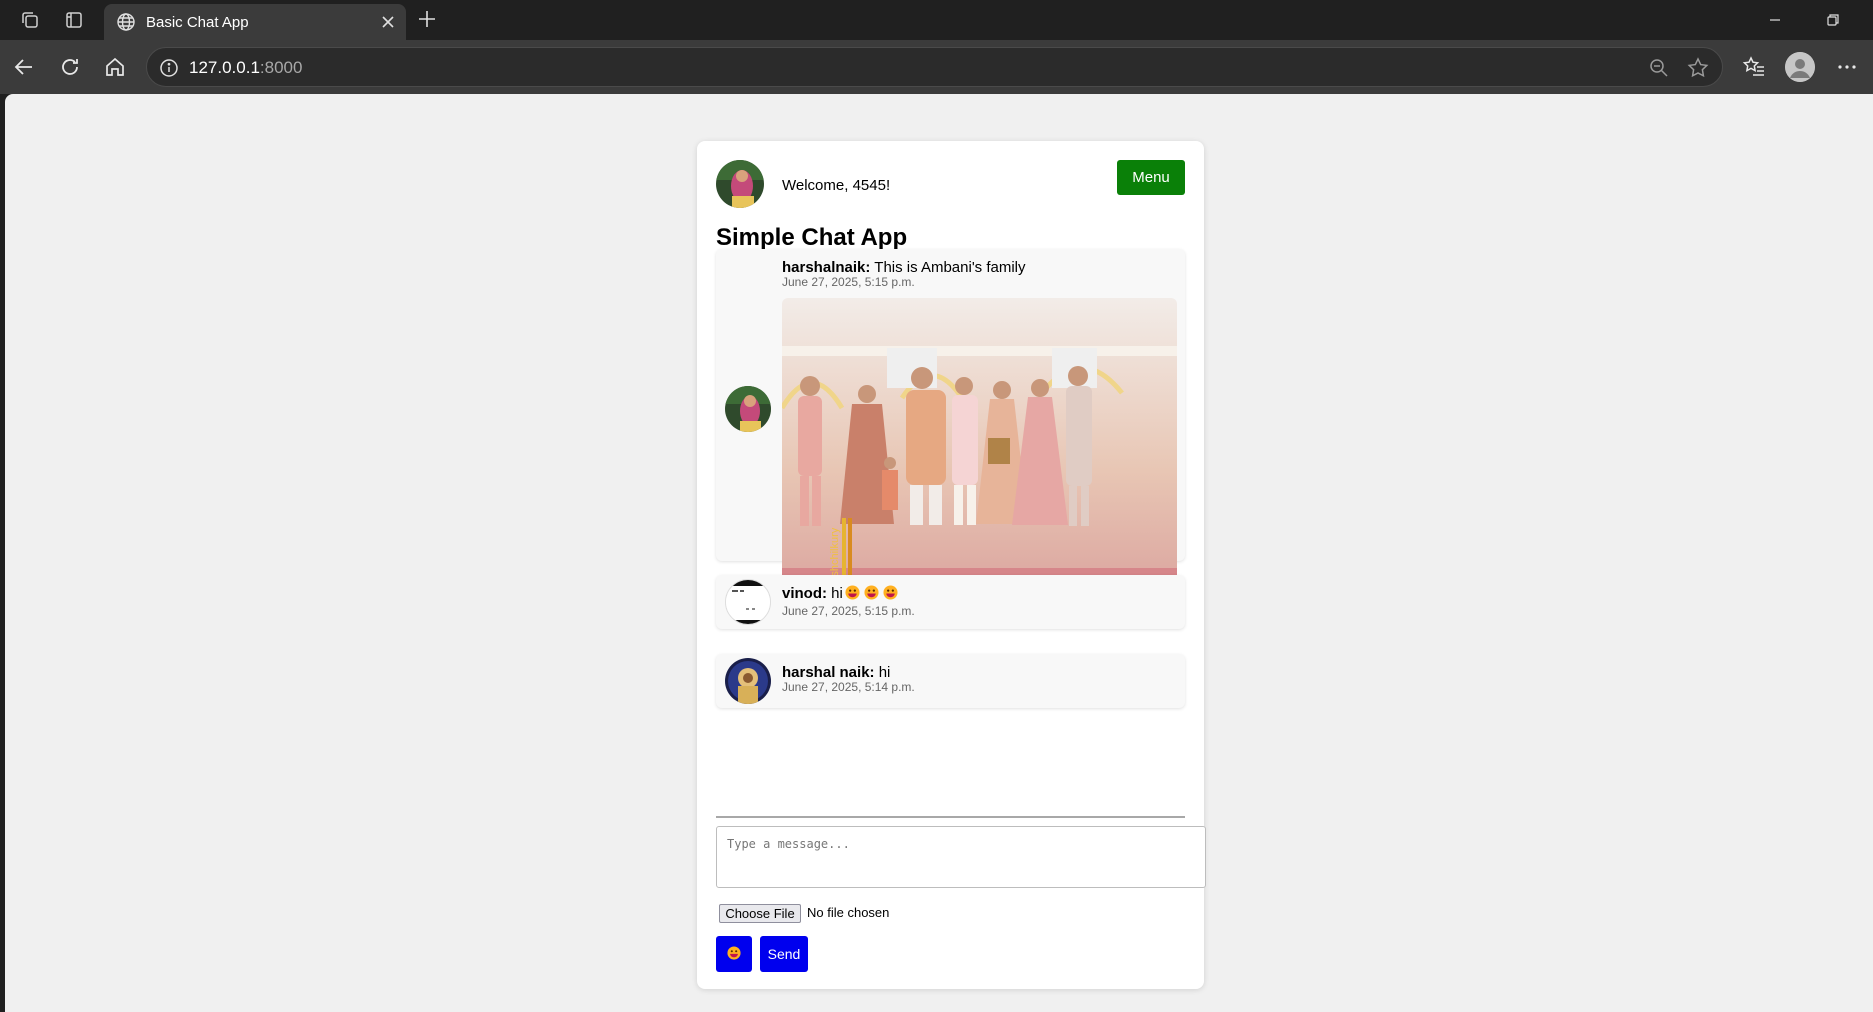 This screenshot has width=1873, height=1012. What do you see at coordinates (1833, 20) in the screenshot?
I see `restore-icon` at bounding box center [1833, 20].